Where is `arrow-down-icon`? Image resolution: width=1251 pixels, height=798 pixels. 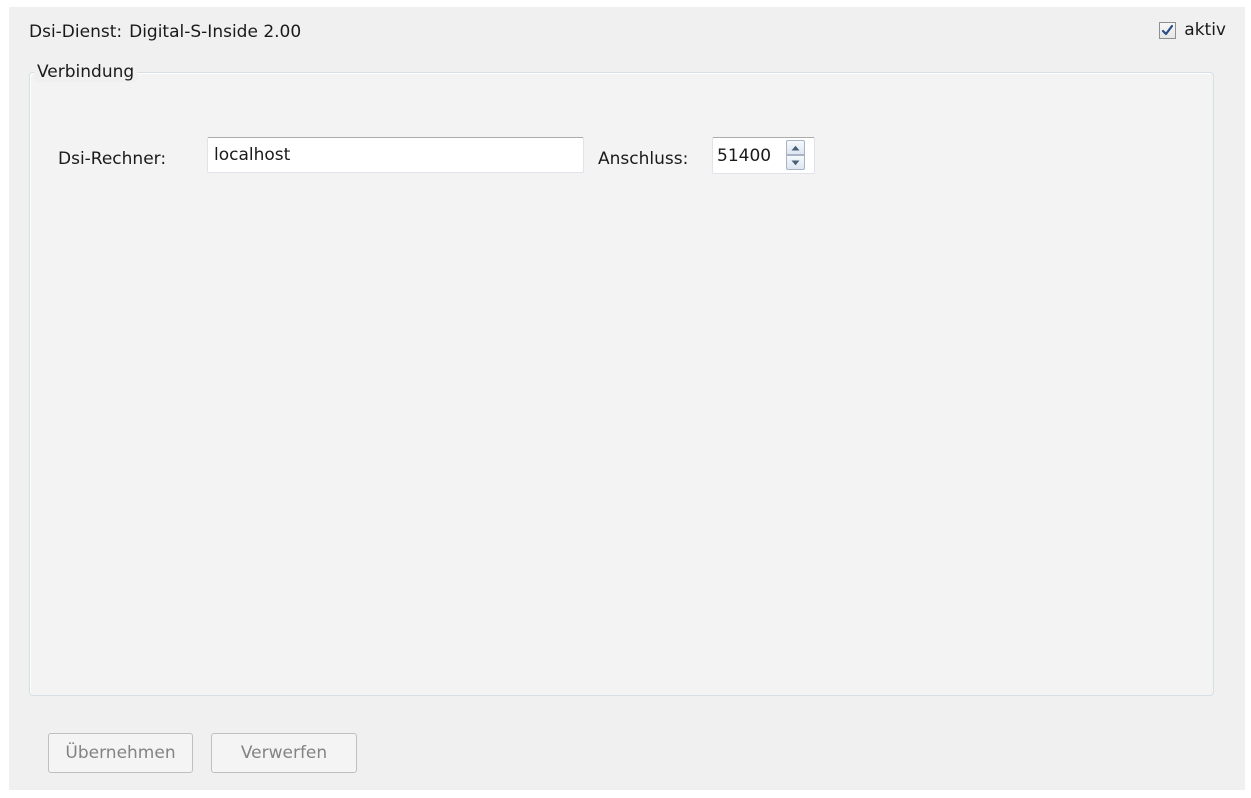 arrow-down-icon is located at coordinates (795, 162).